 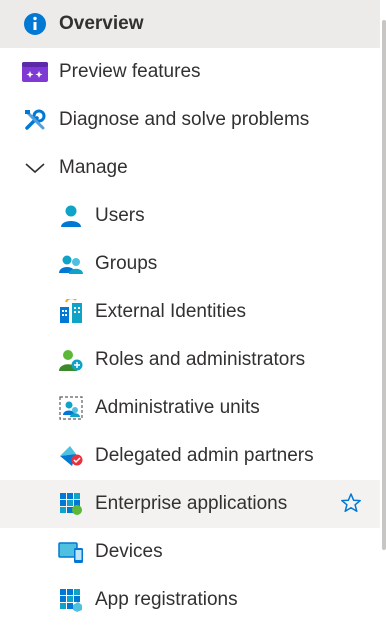 What do you see at coordinates (71, 264) in the screenshot?
I see `group-icon` at bounding box center [71, 264].